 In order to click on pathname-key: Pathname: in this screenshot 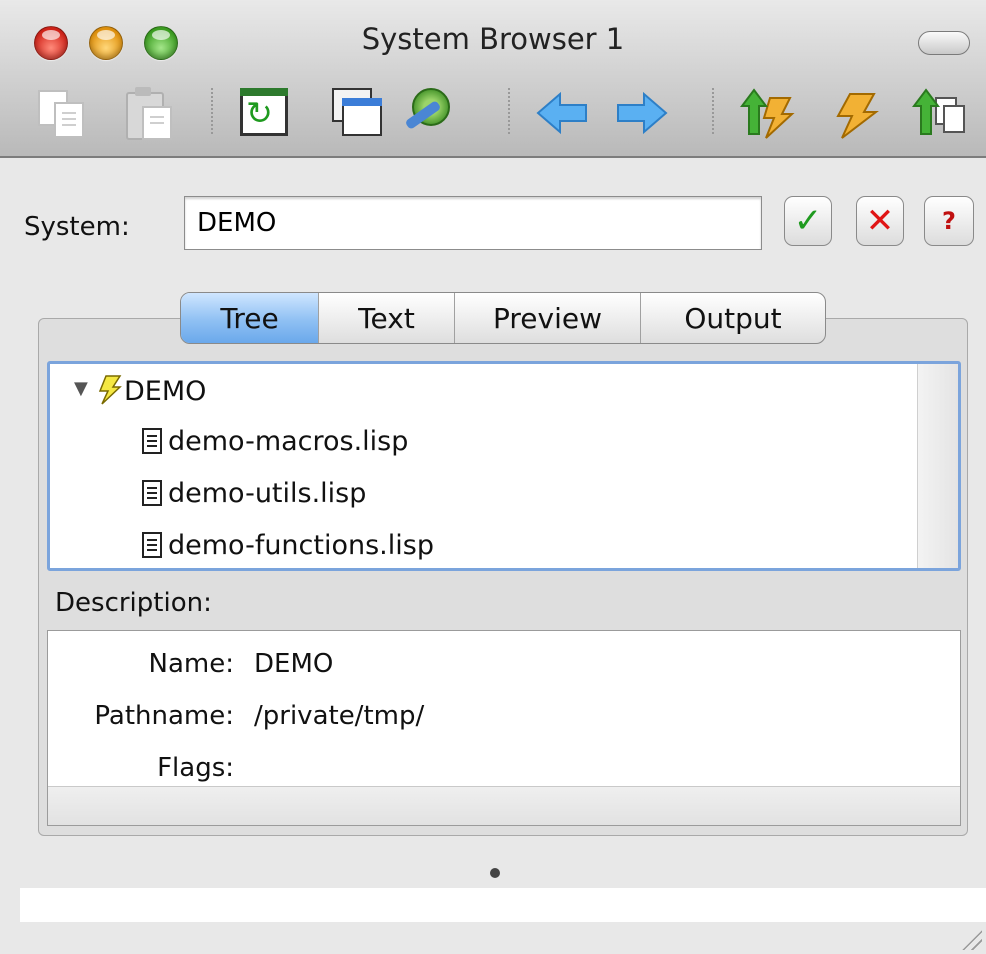, I will do `click(164, 716)`.